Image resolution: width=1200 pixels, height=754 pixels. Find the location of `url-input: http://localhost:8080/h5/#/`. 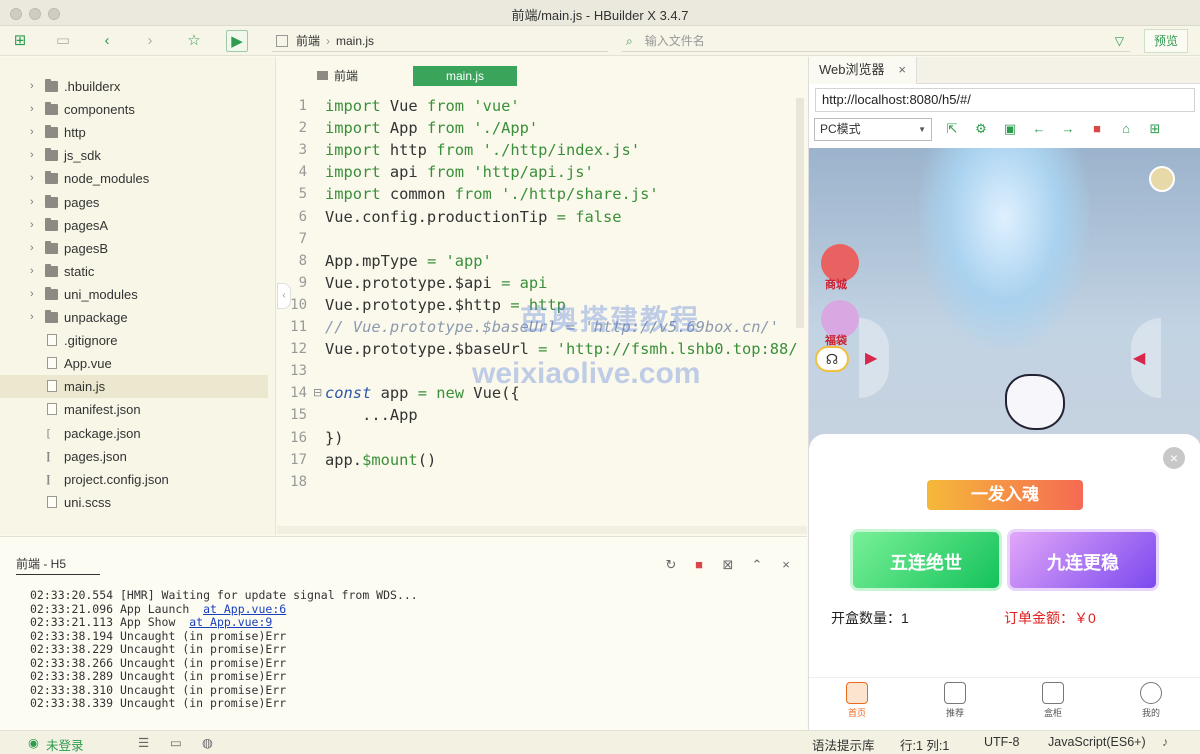

url-input: http://localhost:8080/h5/#/ is located at coordinates (1005, 100).